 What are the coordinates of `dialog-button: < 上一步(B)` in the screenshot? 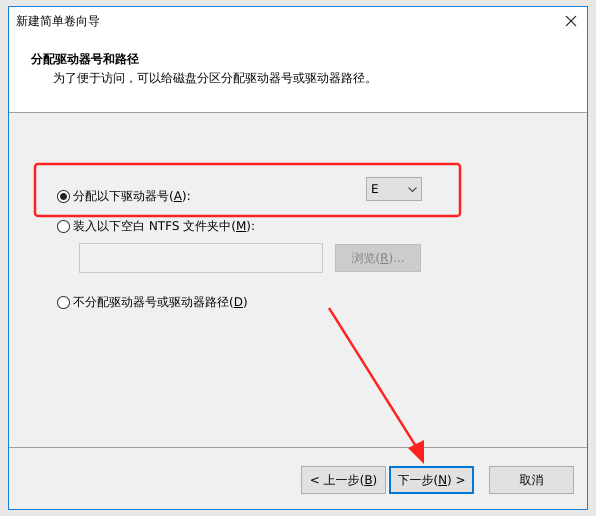 It's located at (343, 480).